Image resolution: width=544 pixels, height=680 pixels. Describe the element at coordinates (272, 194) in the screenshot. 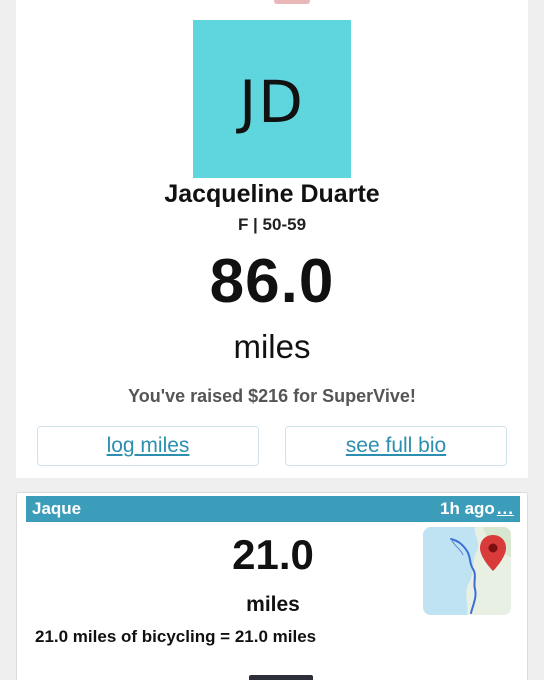

I see `profile-name: Jacqueline Duarte` at that location.